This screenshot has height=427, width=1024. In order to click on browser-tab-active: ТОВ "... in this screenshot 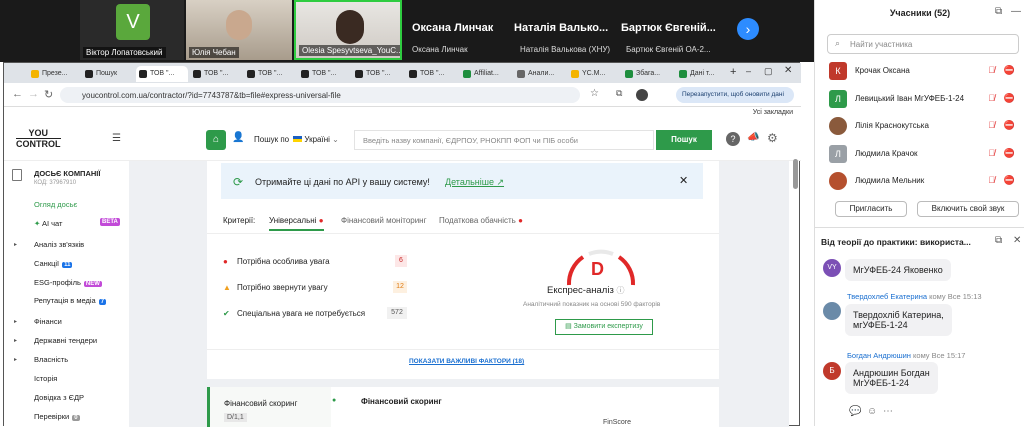, I will do `click(162, 74)`.